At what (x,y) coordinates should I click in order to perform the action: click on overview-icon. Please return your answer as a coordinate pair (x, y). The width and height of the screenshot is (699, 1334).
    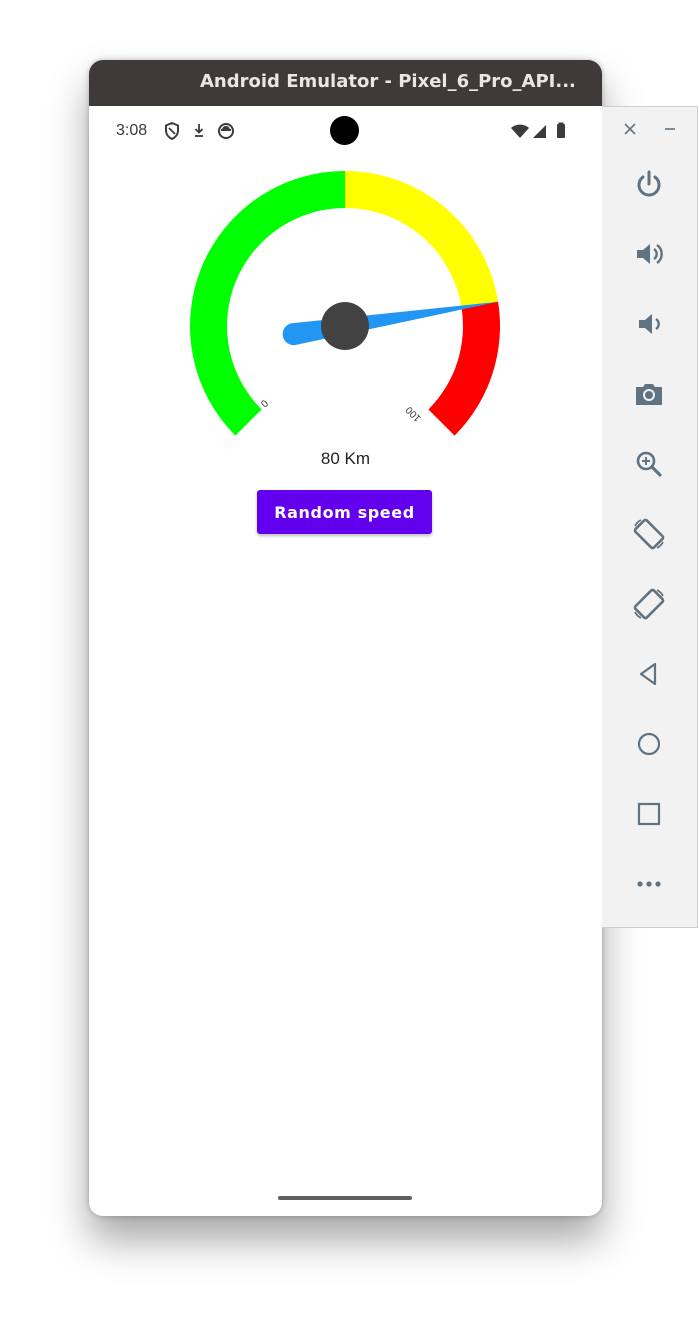
    Looking at the image, I should click on (649, 814).